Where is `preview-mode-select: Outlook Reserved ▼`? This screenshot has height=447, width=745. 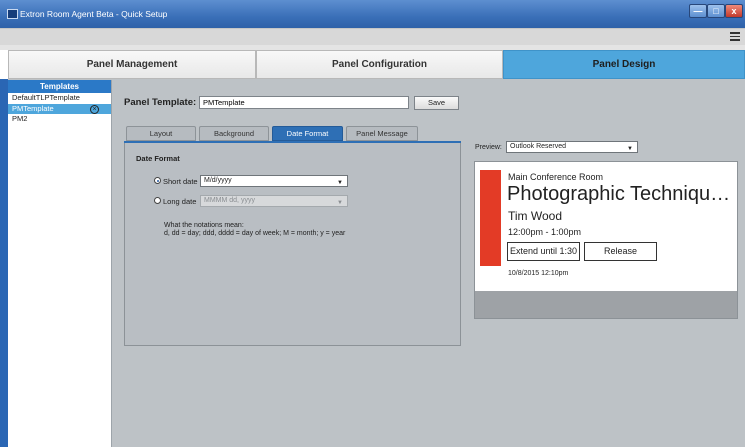 preview-mode-select: Outlook Reserved ▼ is located at coordinates (572, 147).